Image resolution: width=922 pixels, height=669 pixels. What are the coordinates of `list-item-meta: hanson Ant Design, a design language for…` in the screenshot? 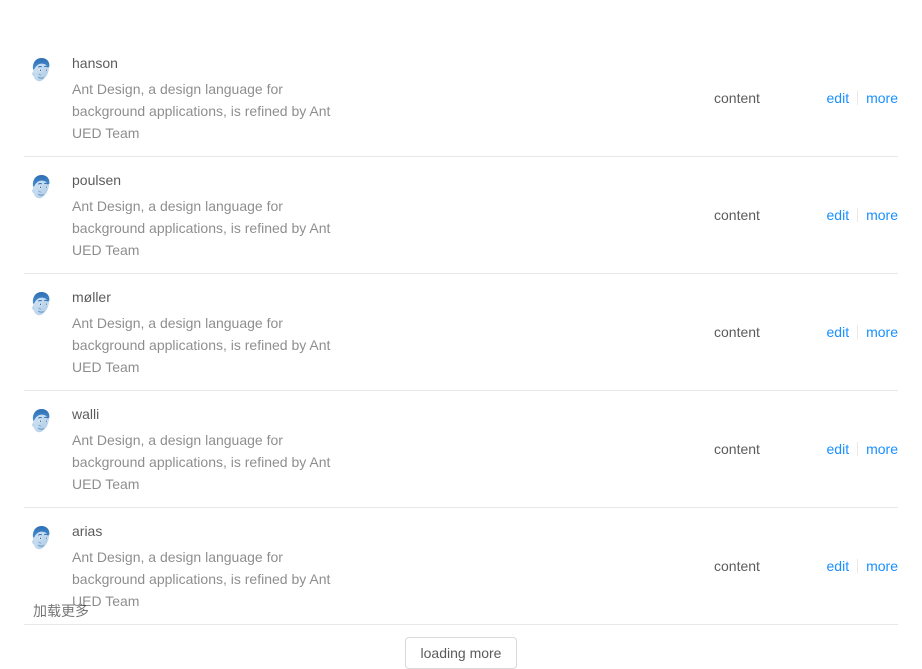 It's located at (387, 98).